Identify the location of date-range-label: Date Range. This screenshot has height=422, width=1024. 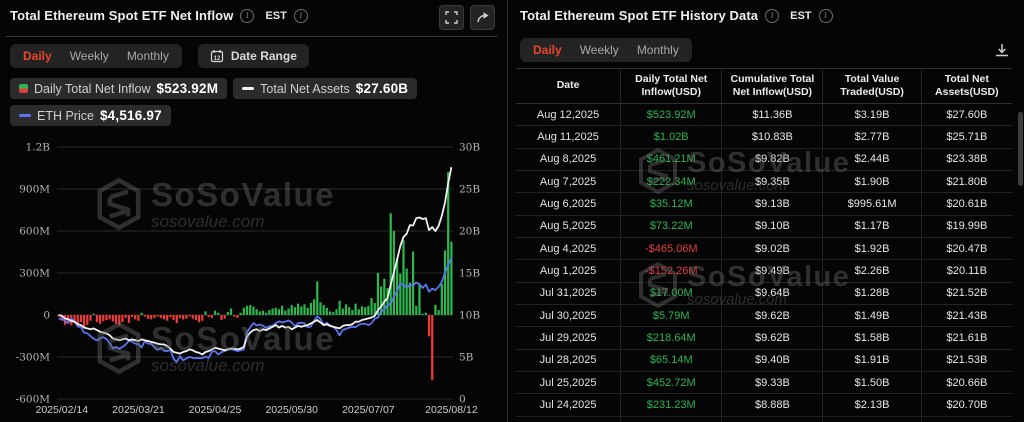
(263, 56).